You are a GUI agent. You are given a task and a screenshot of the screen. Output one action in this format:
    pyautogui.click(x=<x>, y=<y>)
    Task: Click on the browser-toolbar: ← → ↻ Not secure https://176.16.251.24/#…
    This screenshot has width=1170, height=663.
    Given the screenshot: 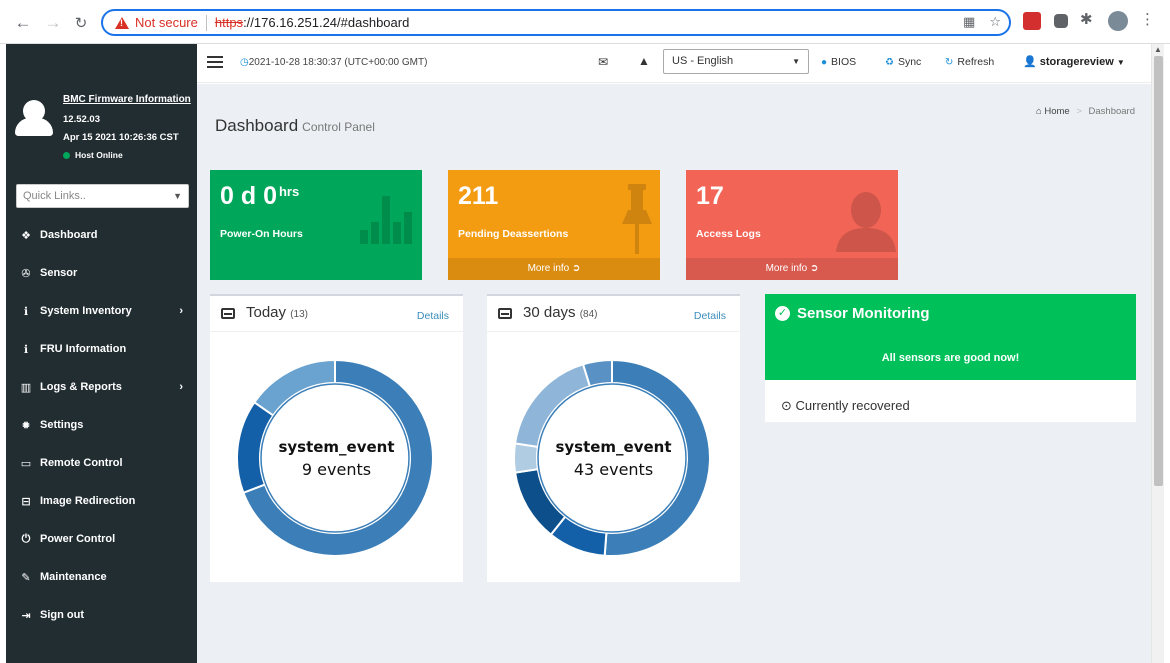 What is the action you would take?
    pyautogui.click(x=585, y=22)
    